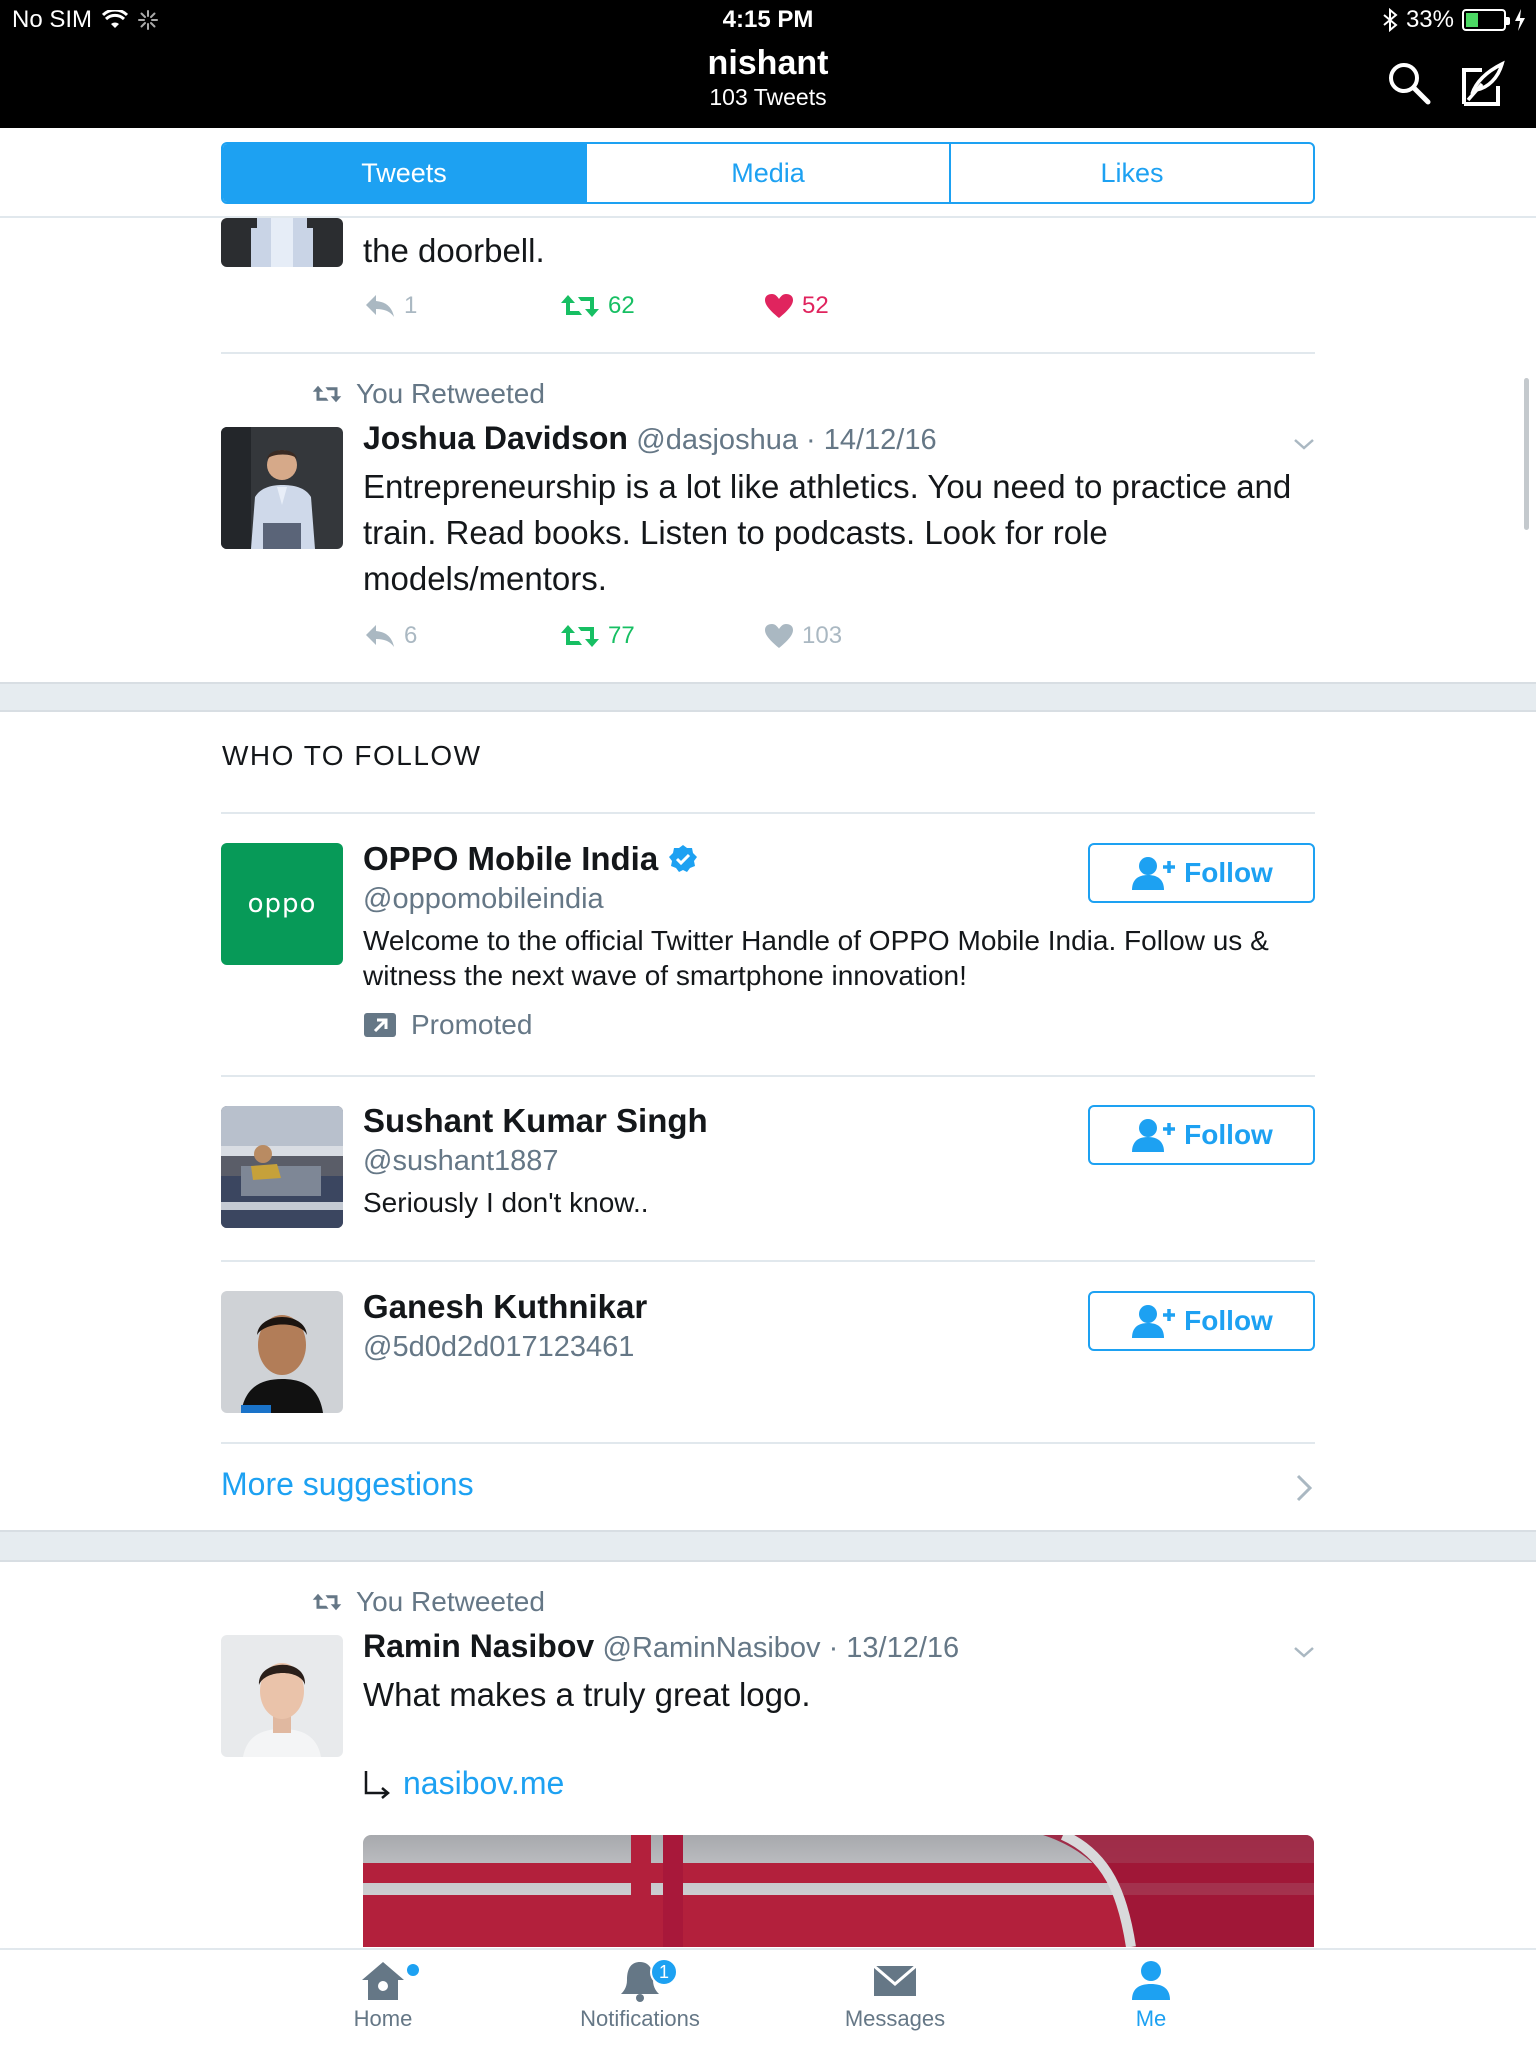 The image size is (1536, 2048). Describe the element at coordinates (1429, 19) in the screenshot. I see `battery-percent: 33%` at that location.